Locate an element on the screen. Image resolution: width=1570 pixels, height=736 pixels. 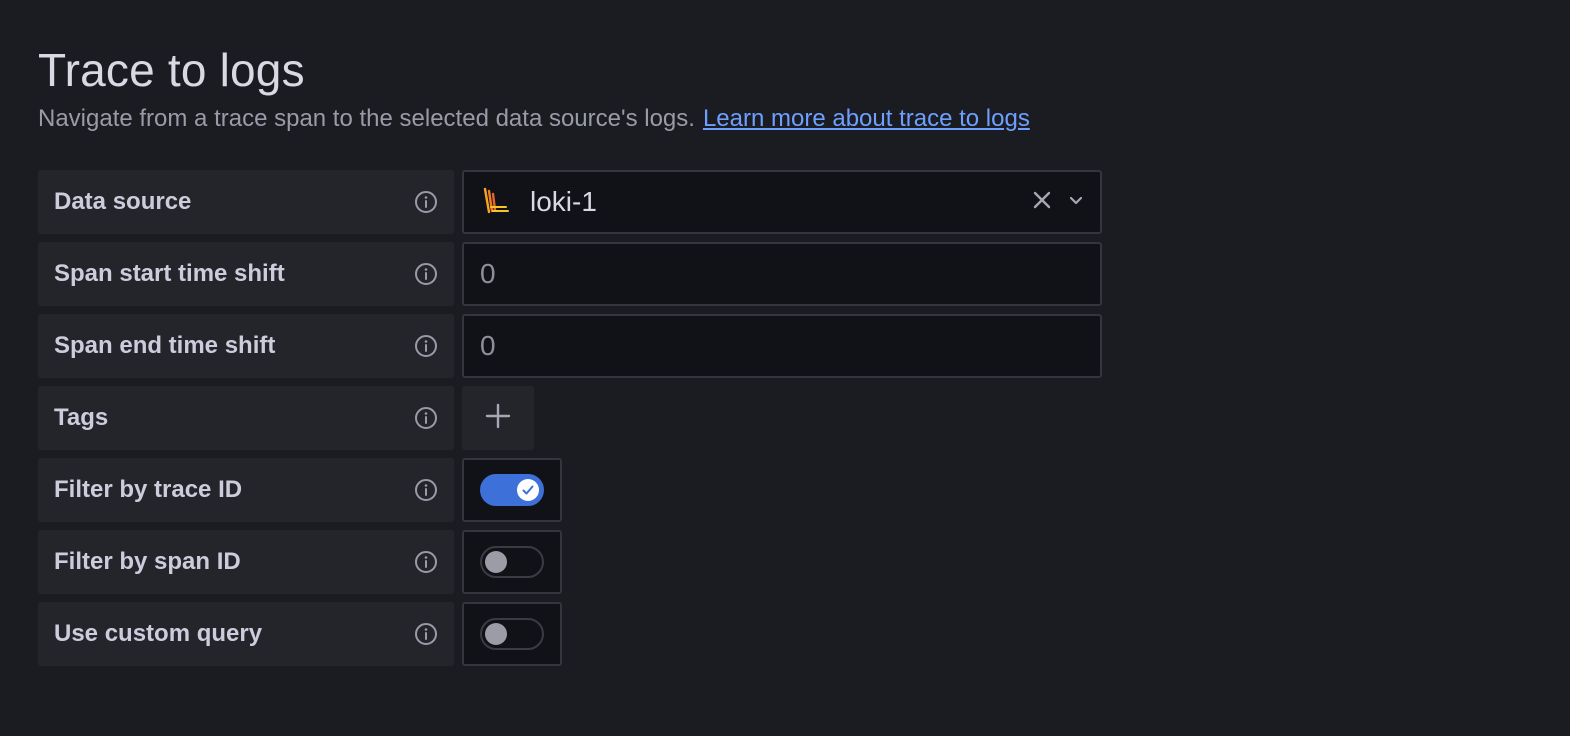
span-end-input is located at coordinates (782, 346).